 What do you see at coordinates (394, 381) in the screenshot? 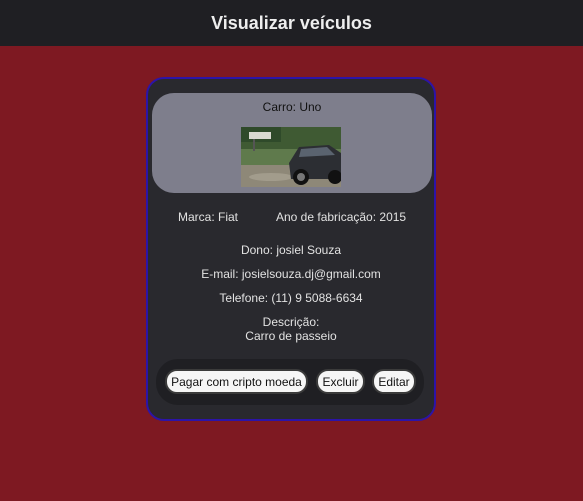
I see `edit-button: Editar` at bounding box center [394, 381].